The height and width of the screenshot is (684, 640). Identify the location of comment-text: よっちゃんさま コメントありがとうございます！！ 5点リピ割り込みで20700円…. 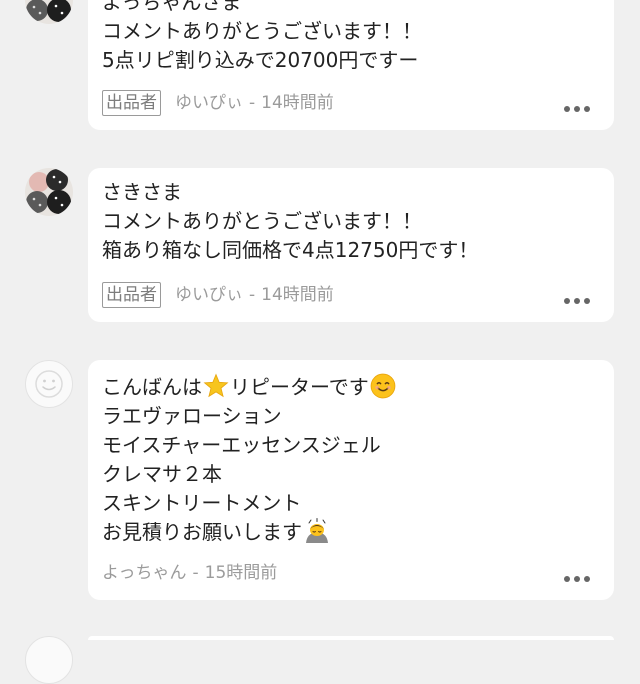
(262, 37).